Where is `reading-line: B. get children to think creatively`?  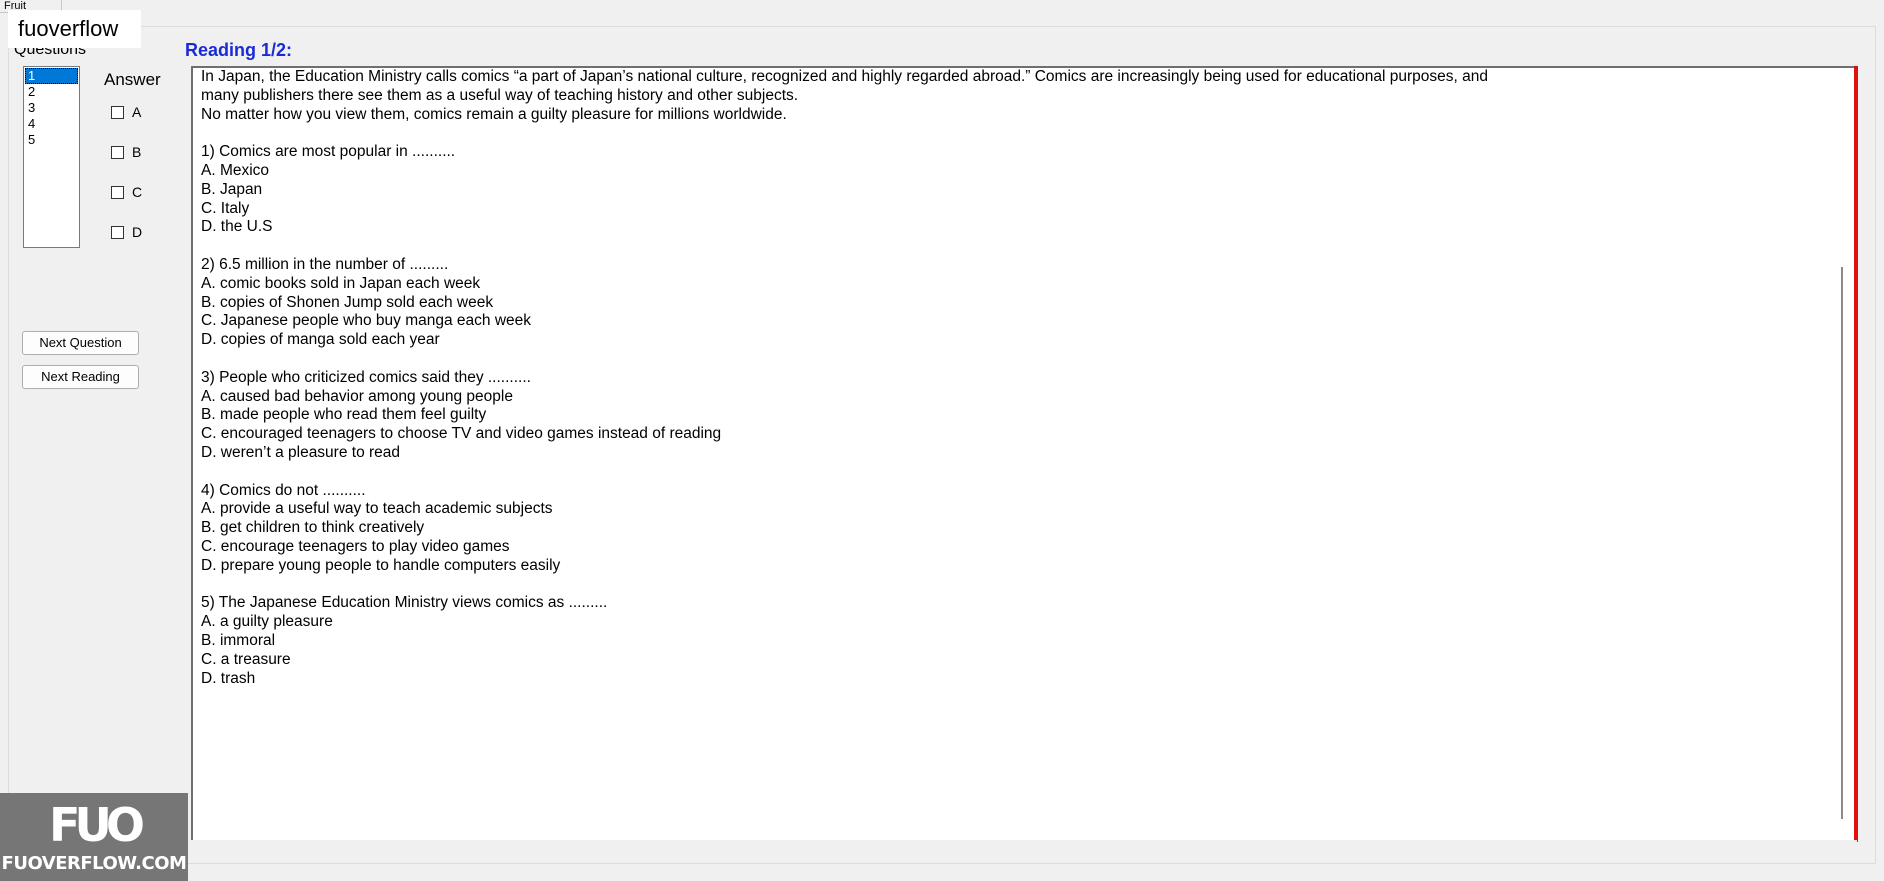
reading-line: B. get children to think creatively is located at coordinates (313, 528).